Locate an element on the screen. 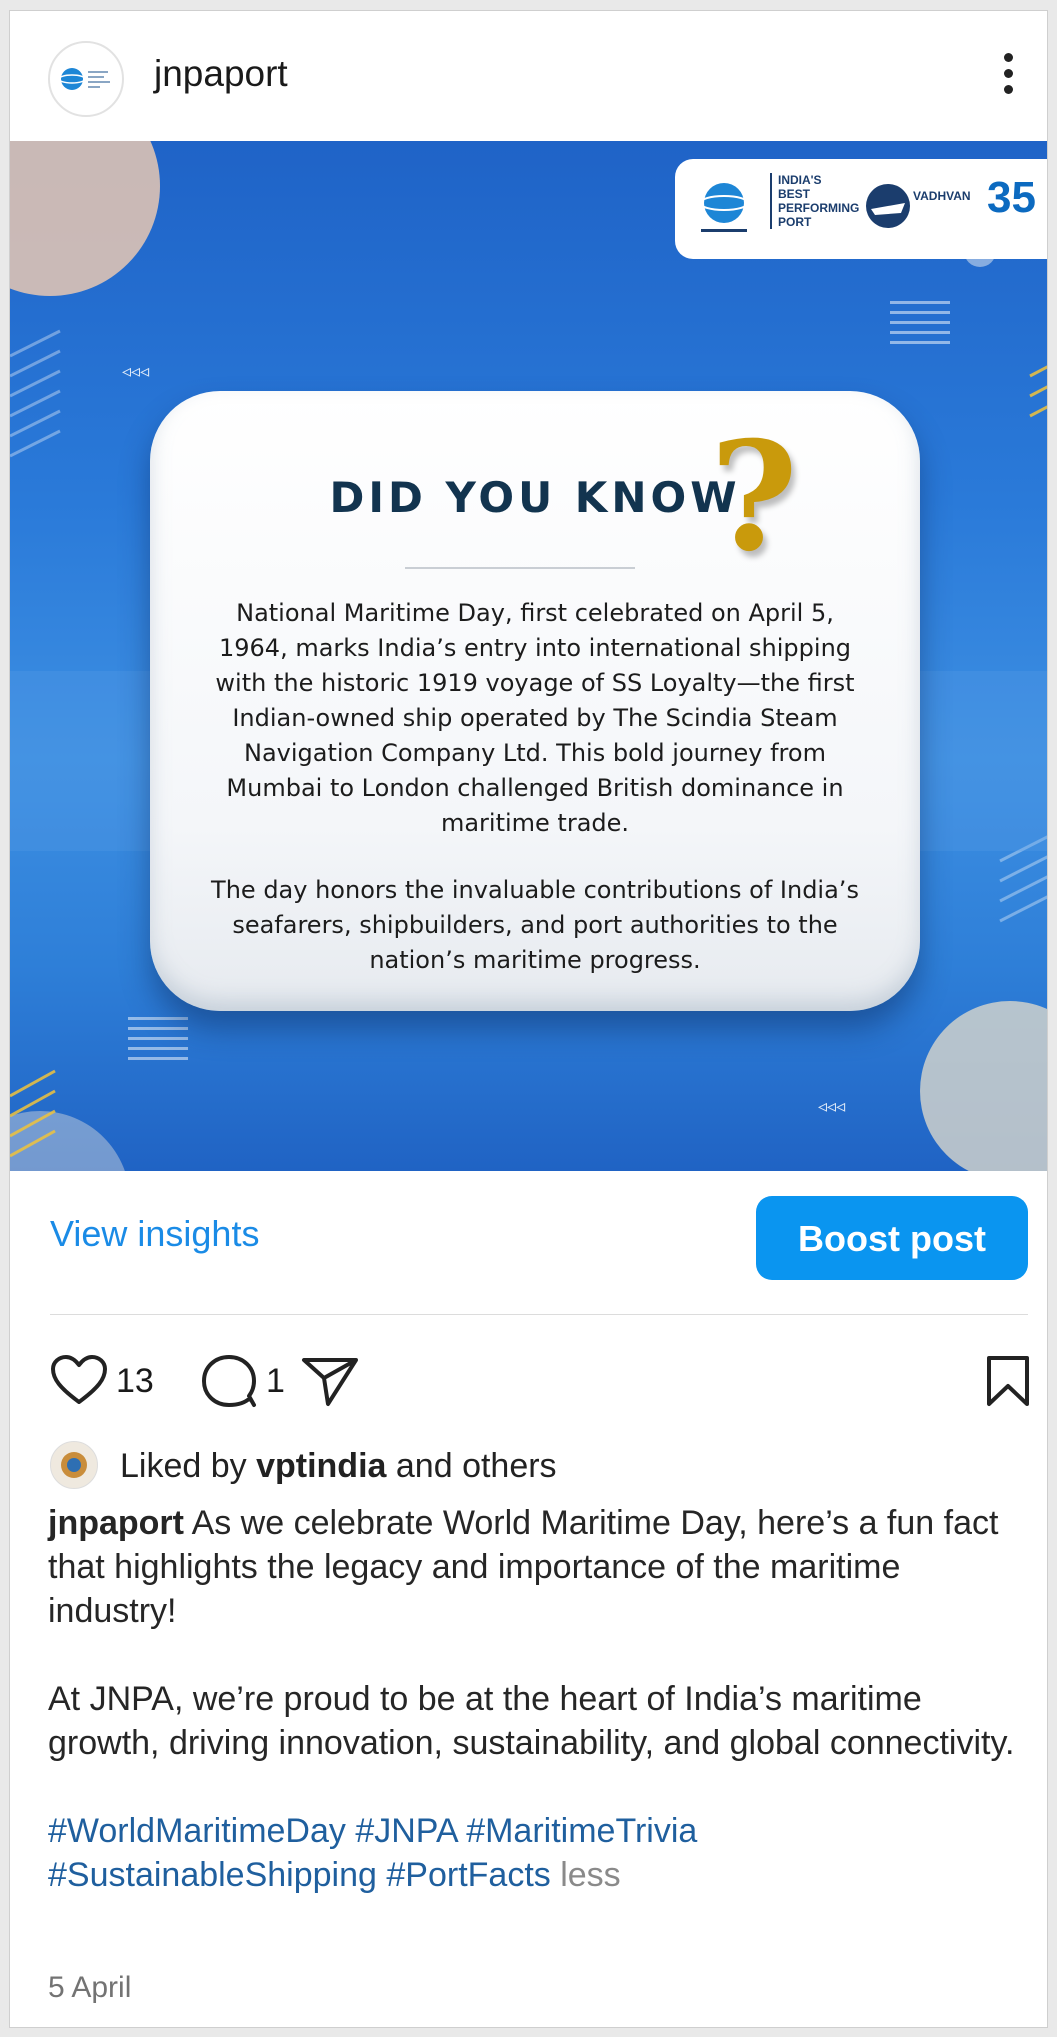  share-icon is located at coordinates (330, 1381).